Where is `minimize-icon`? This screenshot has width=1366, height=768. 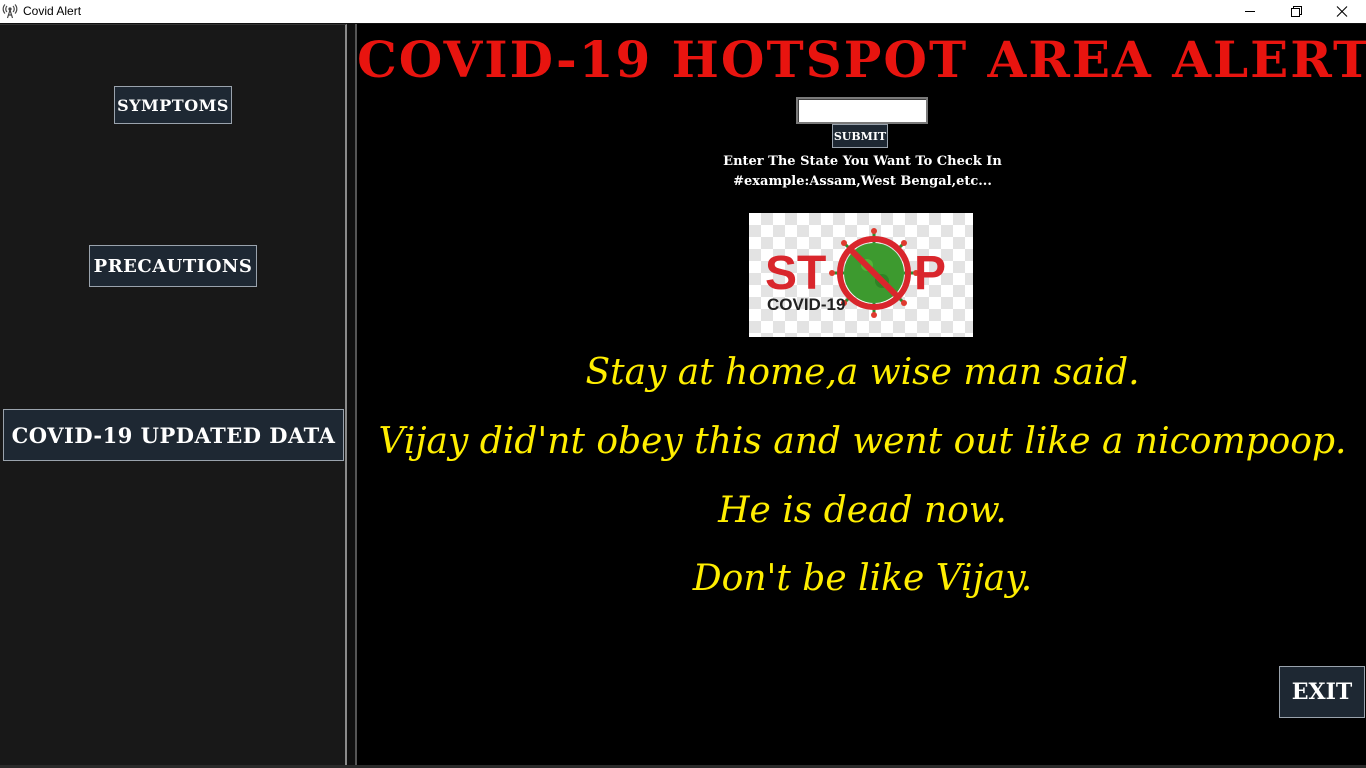
minimize-icon is located at coordinates (1250, 11).